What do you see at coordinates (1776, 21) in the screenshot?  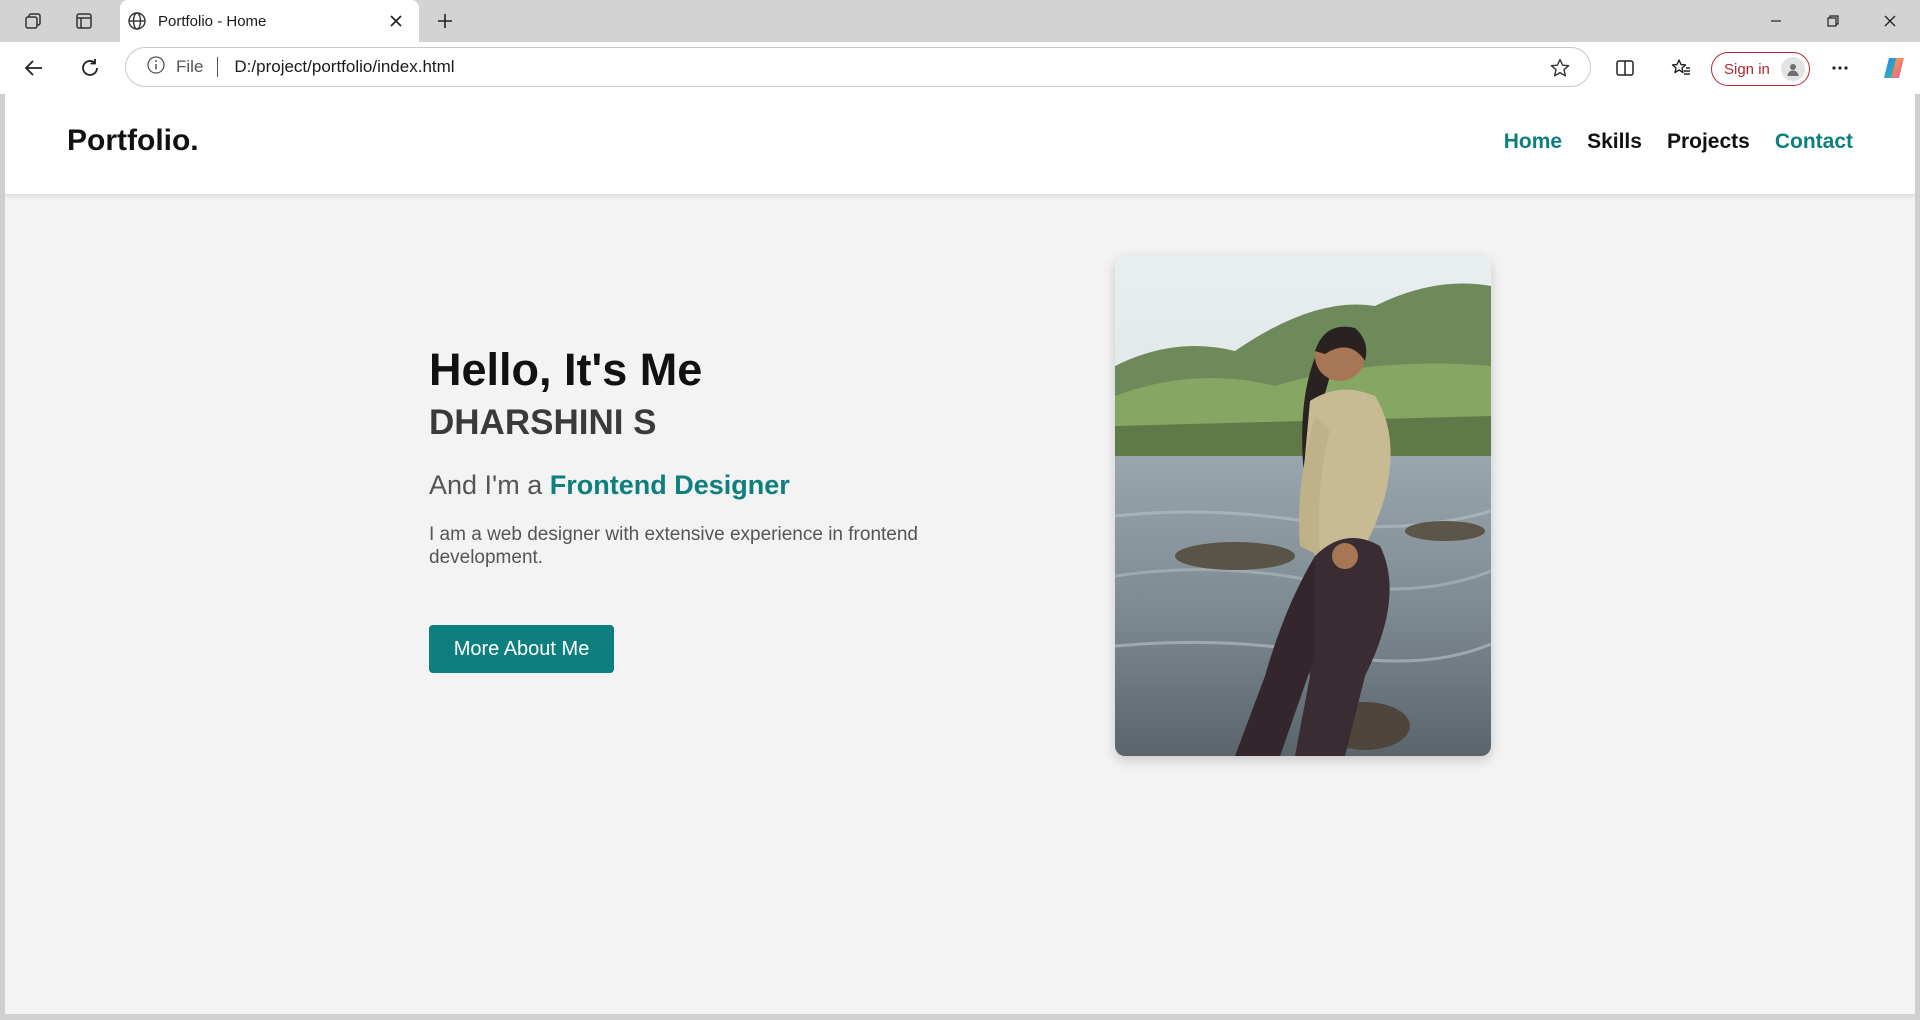 I see `minimize-icon` at bounding box center [1776, 21].